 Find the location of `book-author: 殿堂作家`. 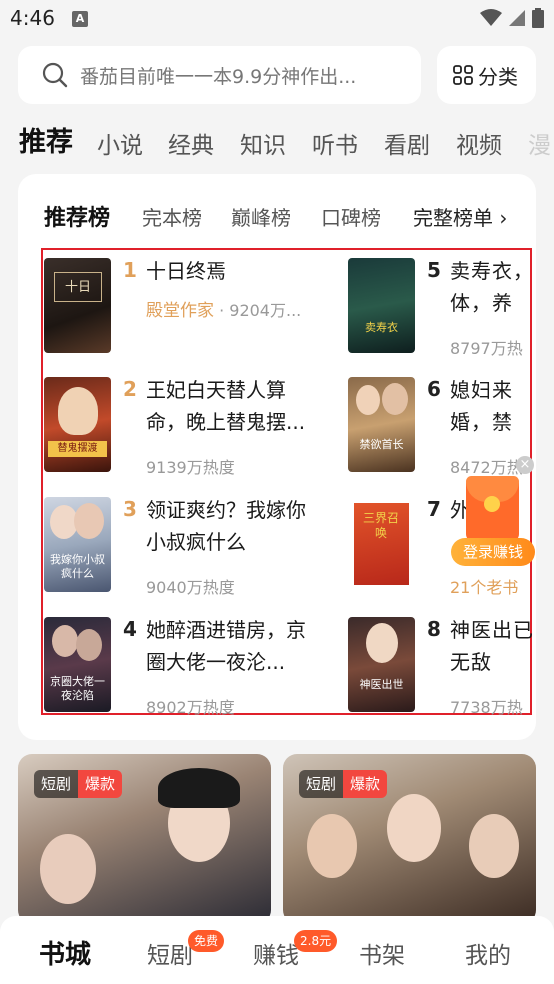

book-author: 殿堂作家 is located at coordinates (180, 311).